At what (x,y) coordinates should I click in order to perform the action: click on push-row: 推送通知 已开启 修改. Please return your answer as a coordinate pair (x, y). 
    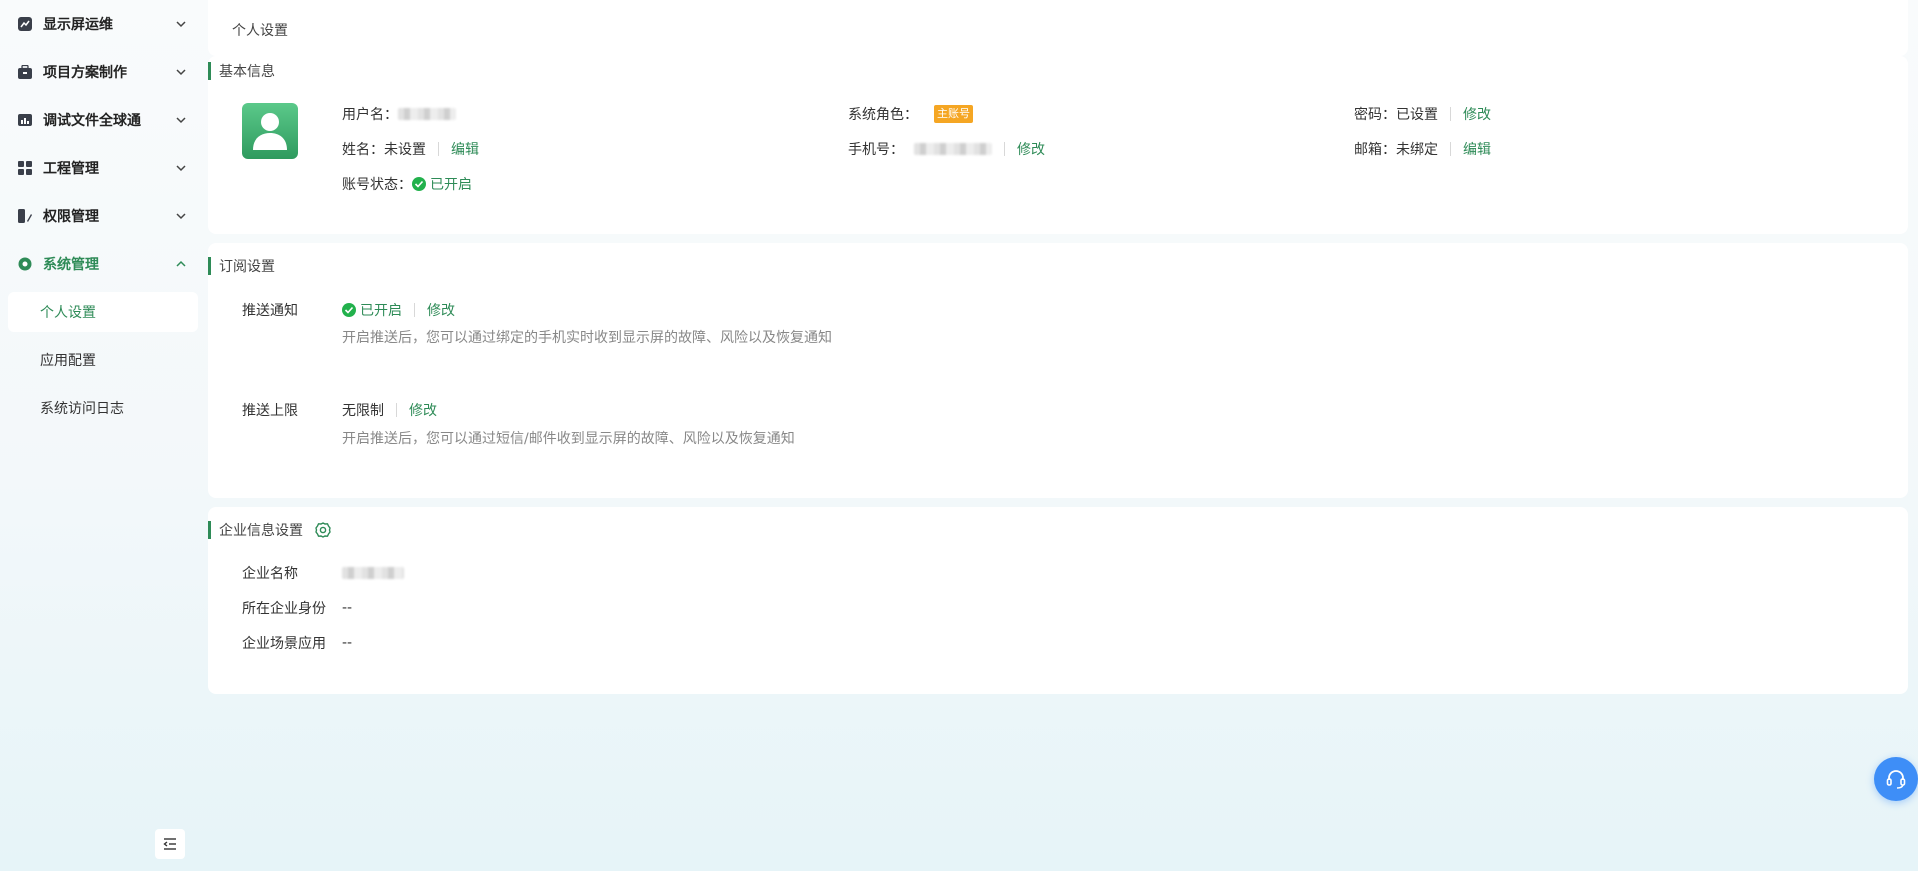
    Looking at the image, I should click on (348, 310).